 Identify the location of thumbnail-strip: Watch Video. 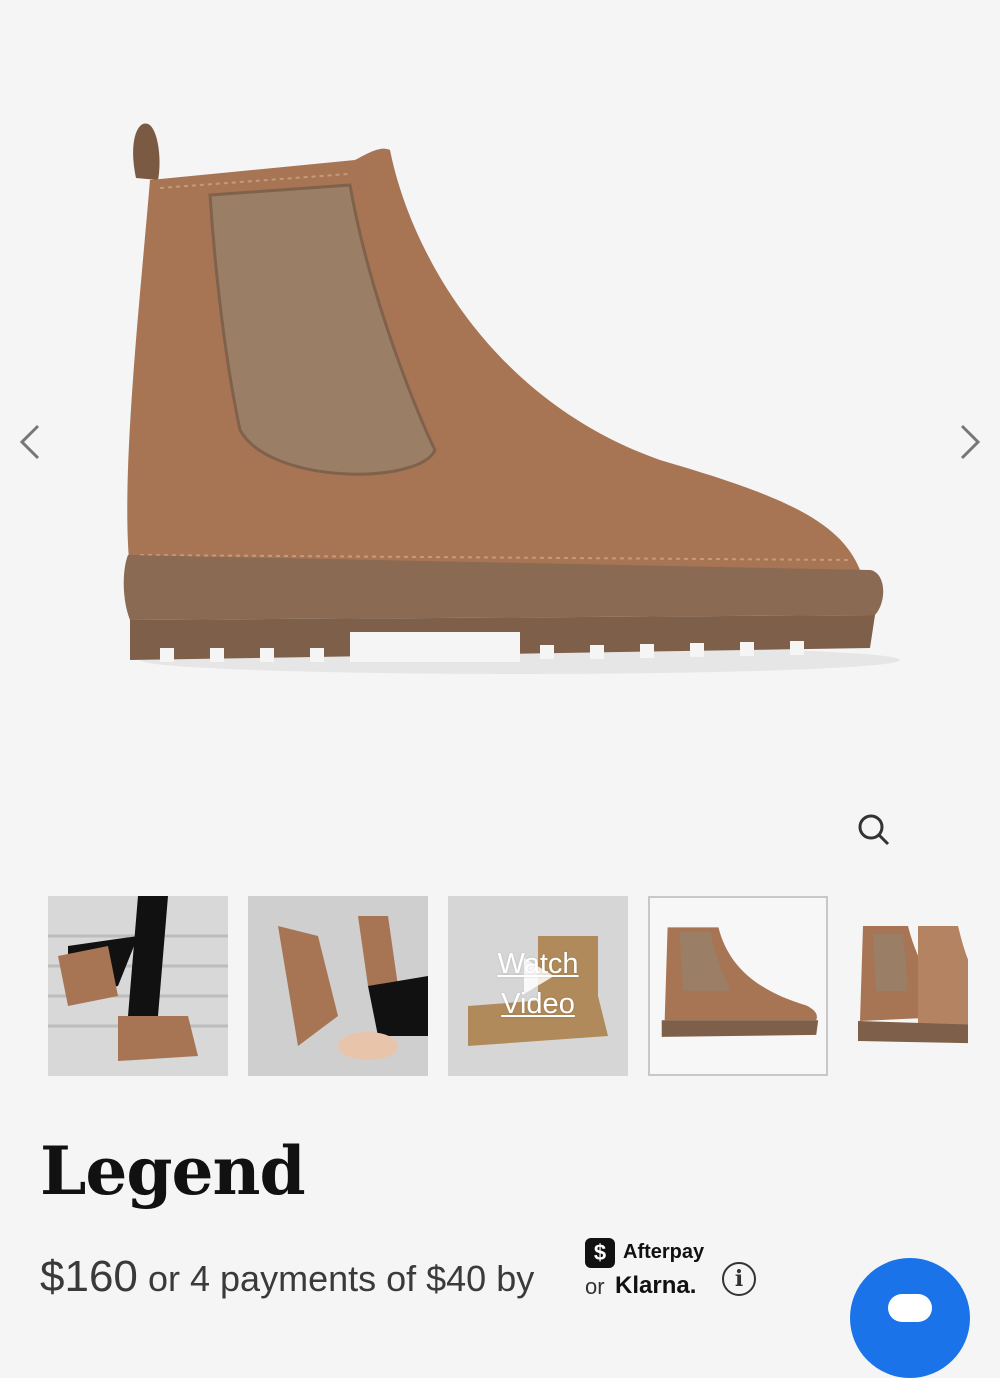
(508, 986).